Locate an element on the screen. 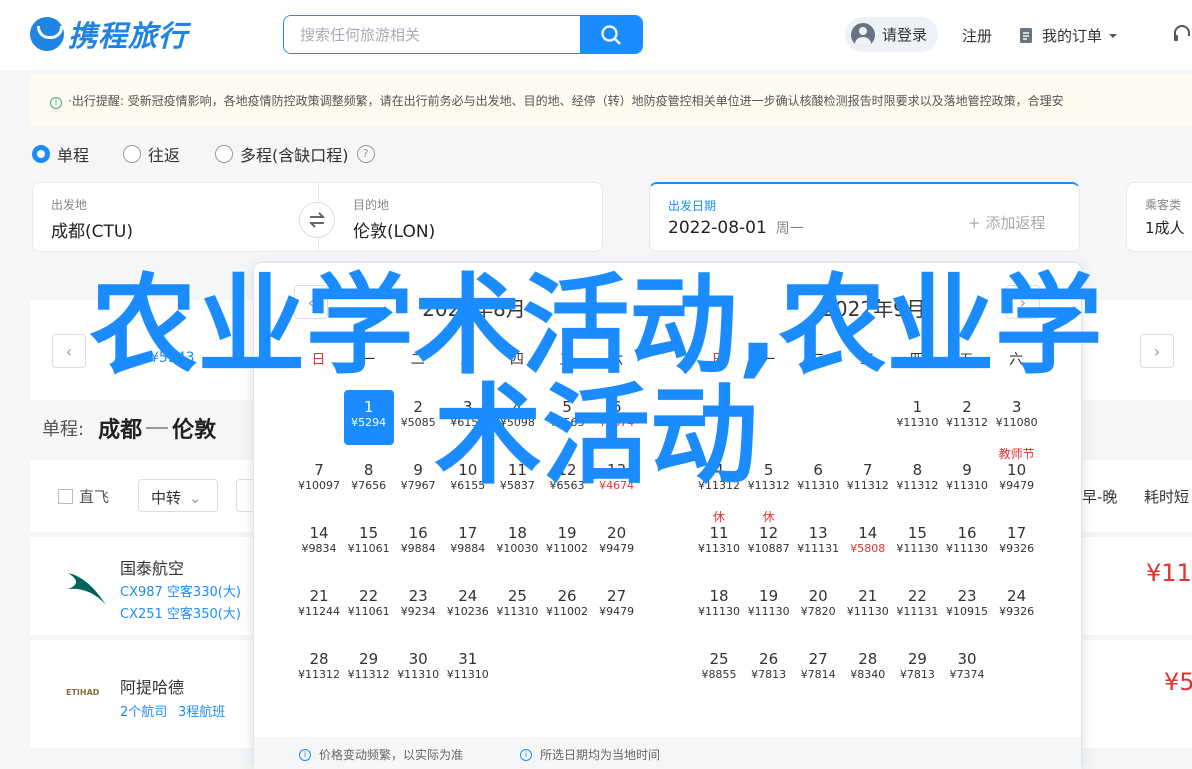 This screenshot has width=1192, height=769. calendar-day: 13 ¥11131 is located at coordinates (818, 543).